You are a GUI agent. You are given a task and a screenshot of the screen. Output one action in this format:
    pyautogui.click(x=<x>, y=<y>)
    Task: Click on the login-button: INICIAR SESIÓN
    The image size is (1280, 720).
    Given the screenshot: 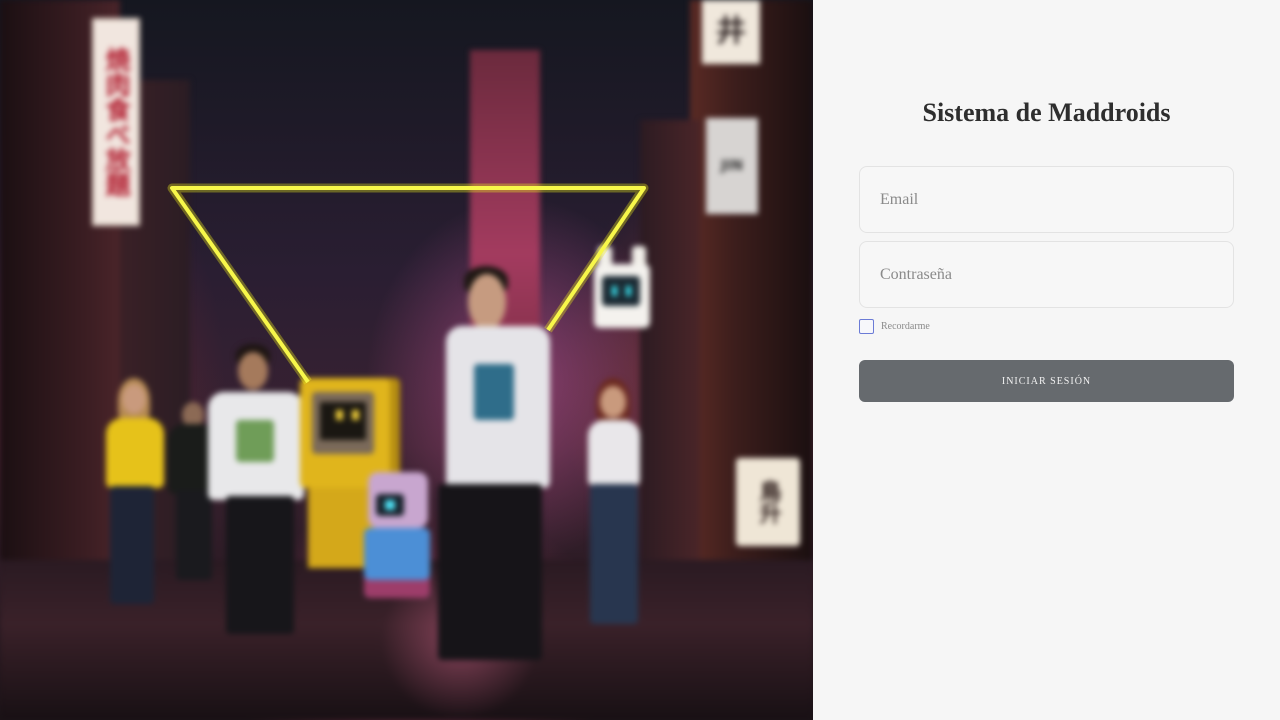 What is the action you would take?
    pyautogui.click(x=1046, y=381)
    